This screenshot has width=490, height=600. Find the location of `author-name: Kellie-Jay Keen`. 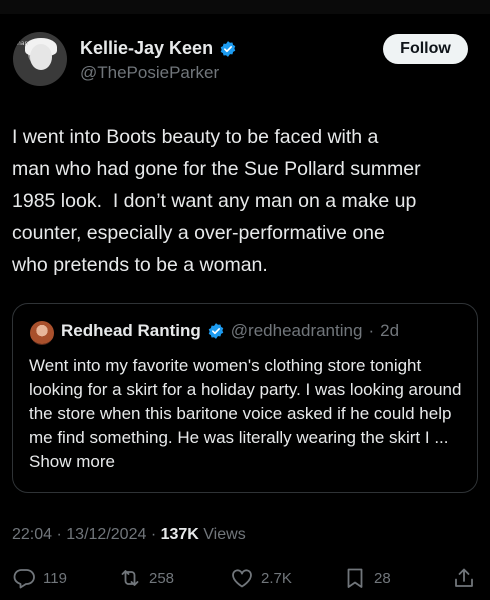

author-name: Kellie-Jay Keen is located at coordinates (146, 48).